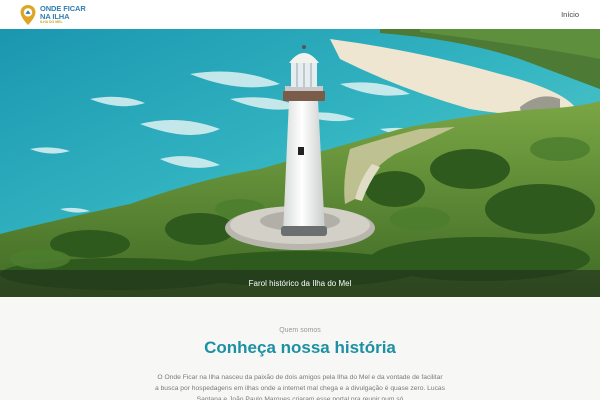 Image resolution: width=600 pixels, height=400 pixels. What do you see at coordinates (28, 14) in the screenshot?
I see `map-pin-icon` at bounding box center [28, 14].